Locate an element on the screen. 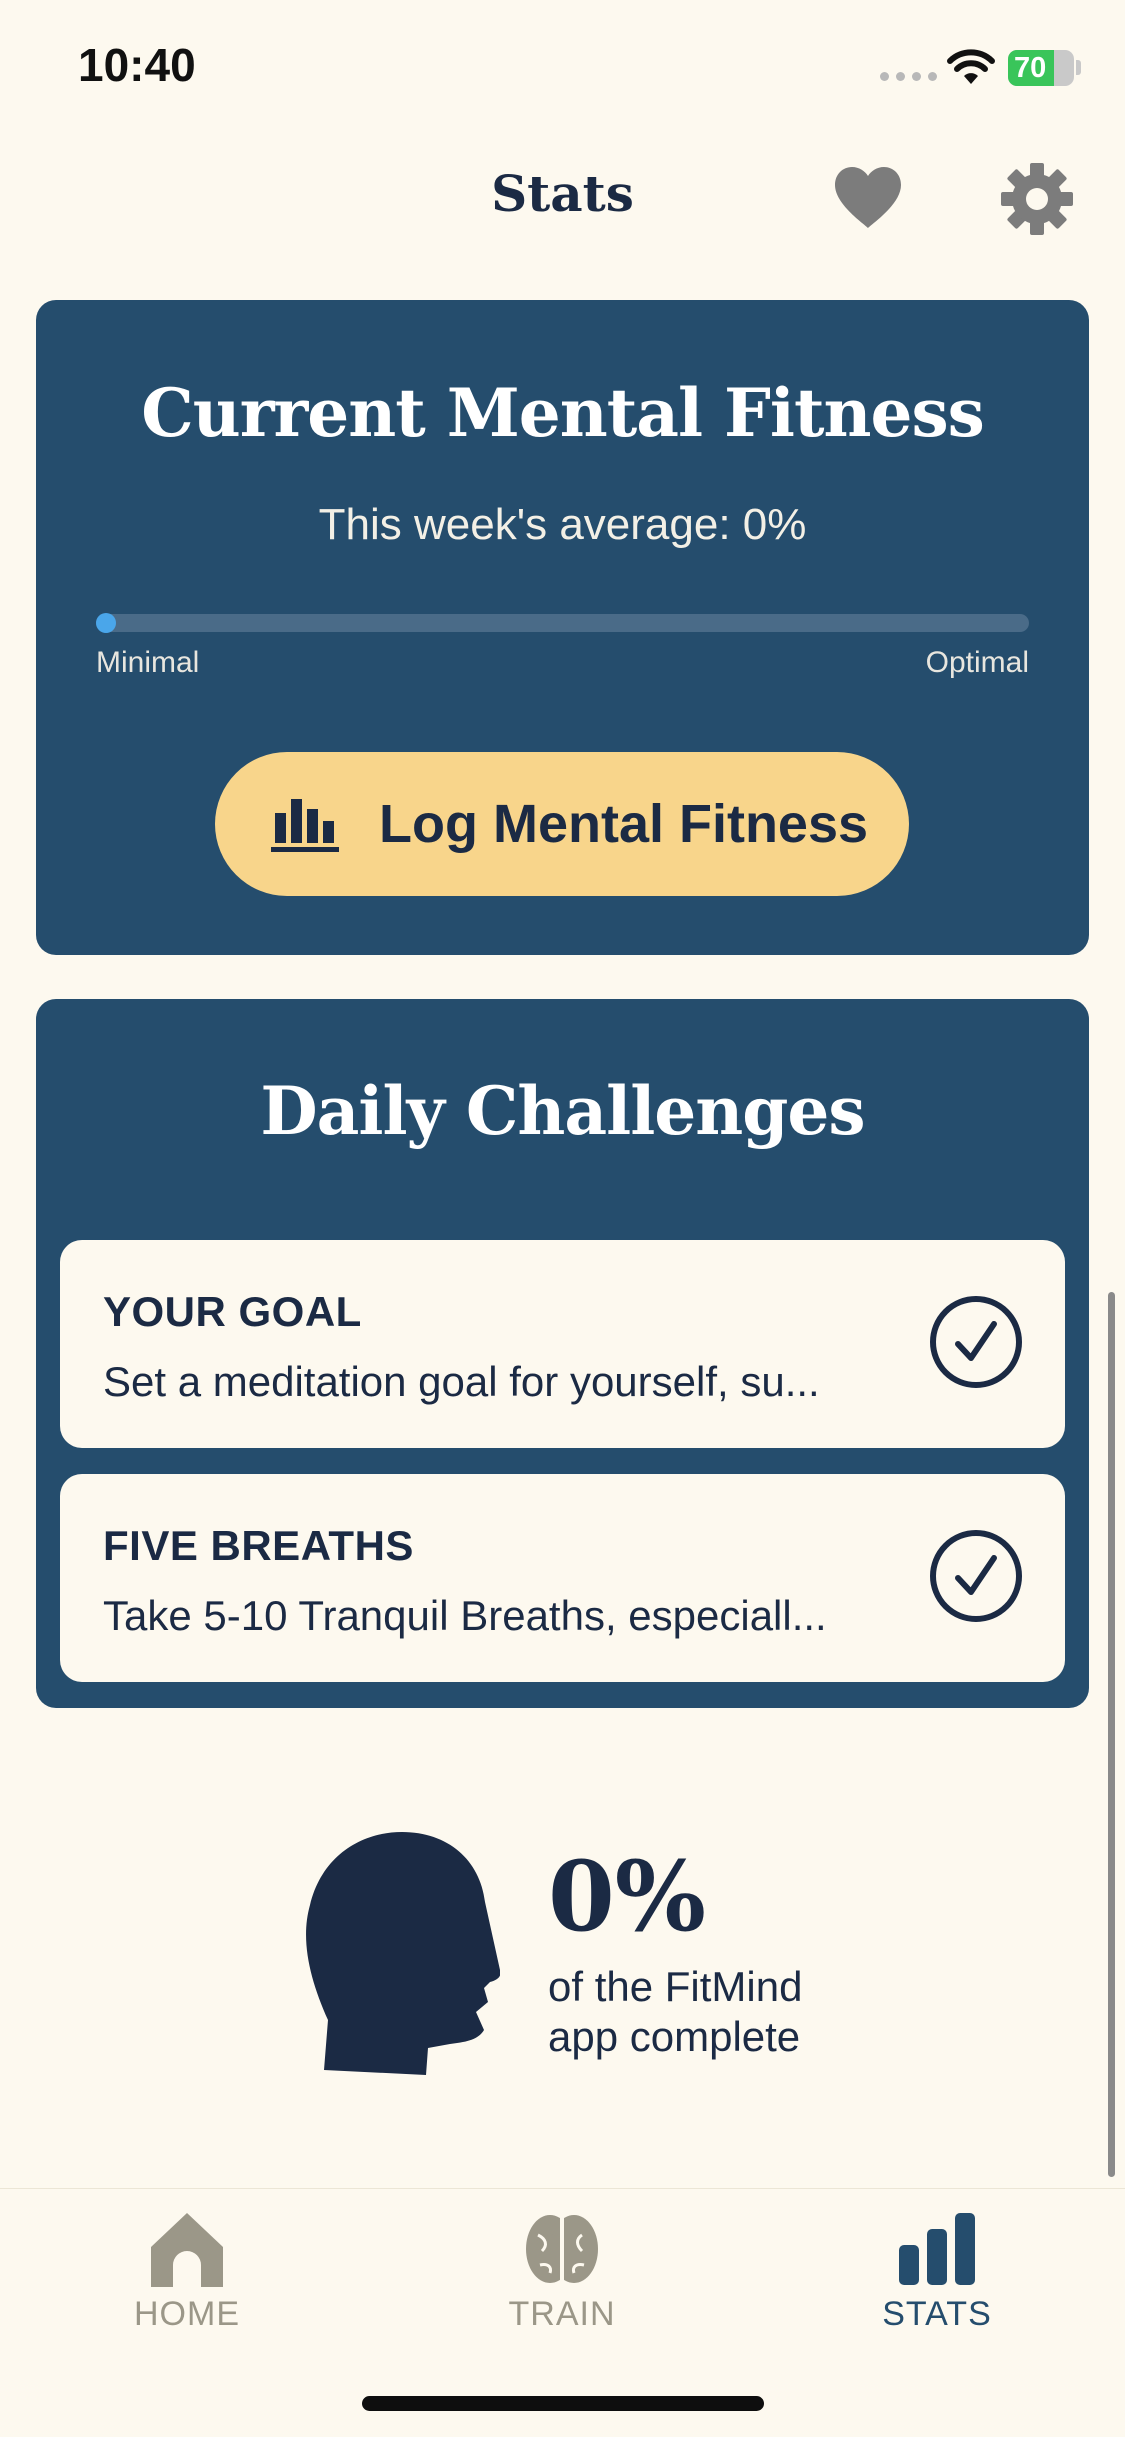  log-mental-fitness-button: Log Mental Fitness is located at coordinates (562, 824).